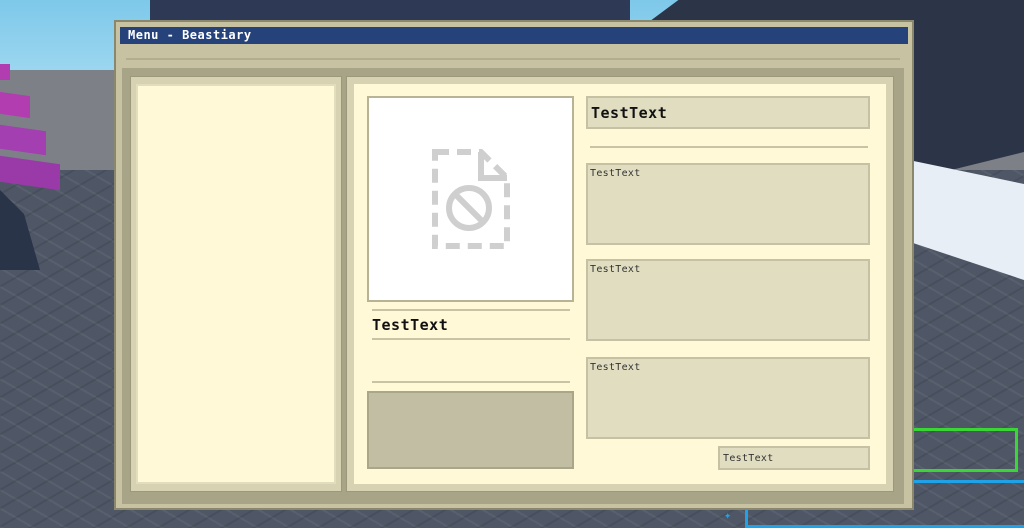  Describe the element at coordinates (471, 339) in the screenshot. I see `name-divider-bottom` at that location.